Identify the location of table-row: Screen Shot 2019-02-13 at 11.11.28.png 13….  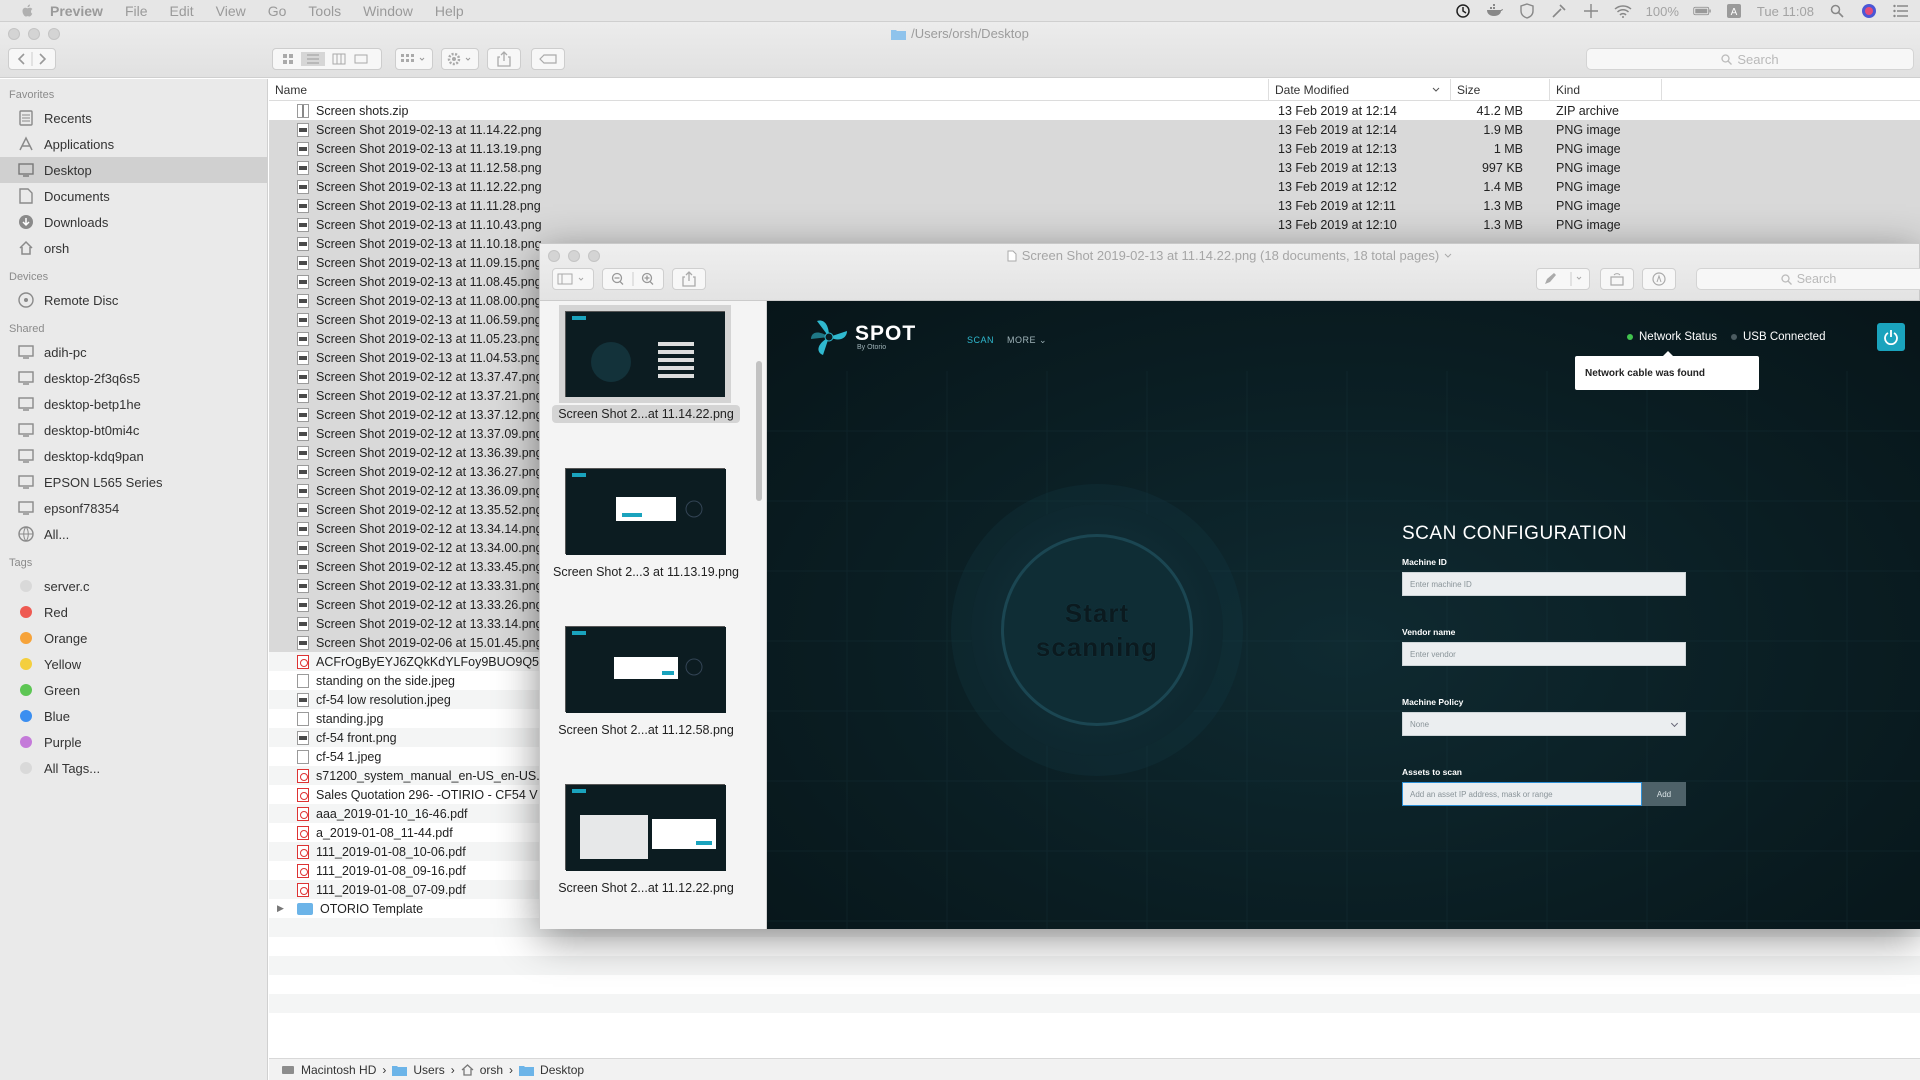
(1094, 205).